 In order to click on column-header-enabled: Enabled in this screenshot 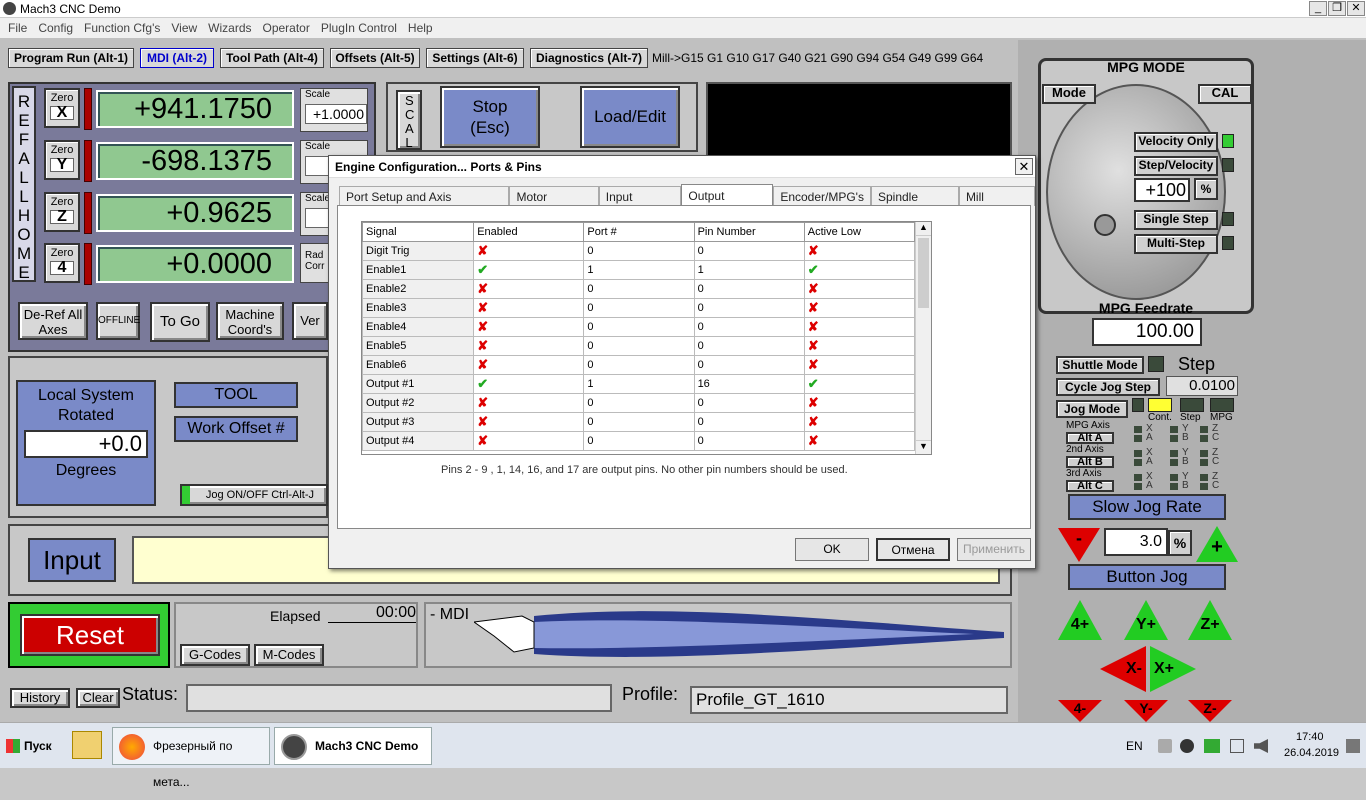, I will do `click(529, 232)`.